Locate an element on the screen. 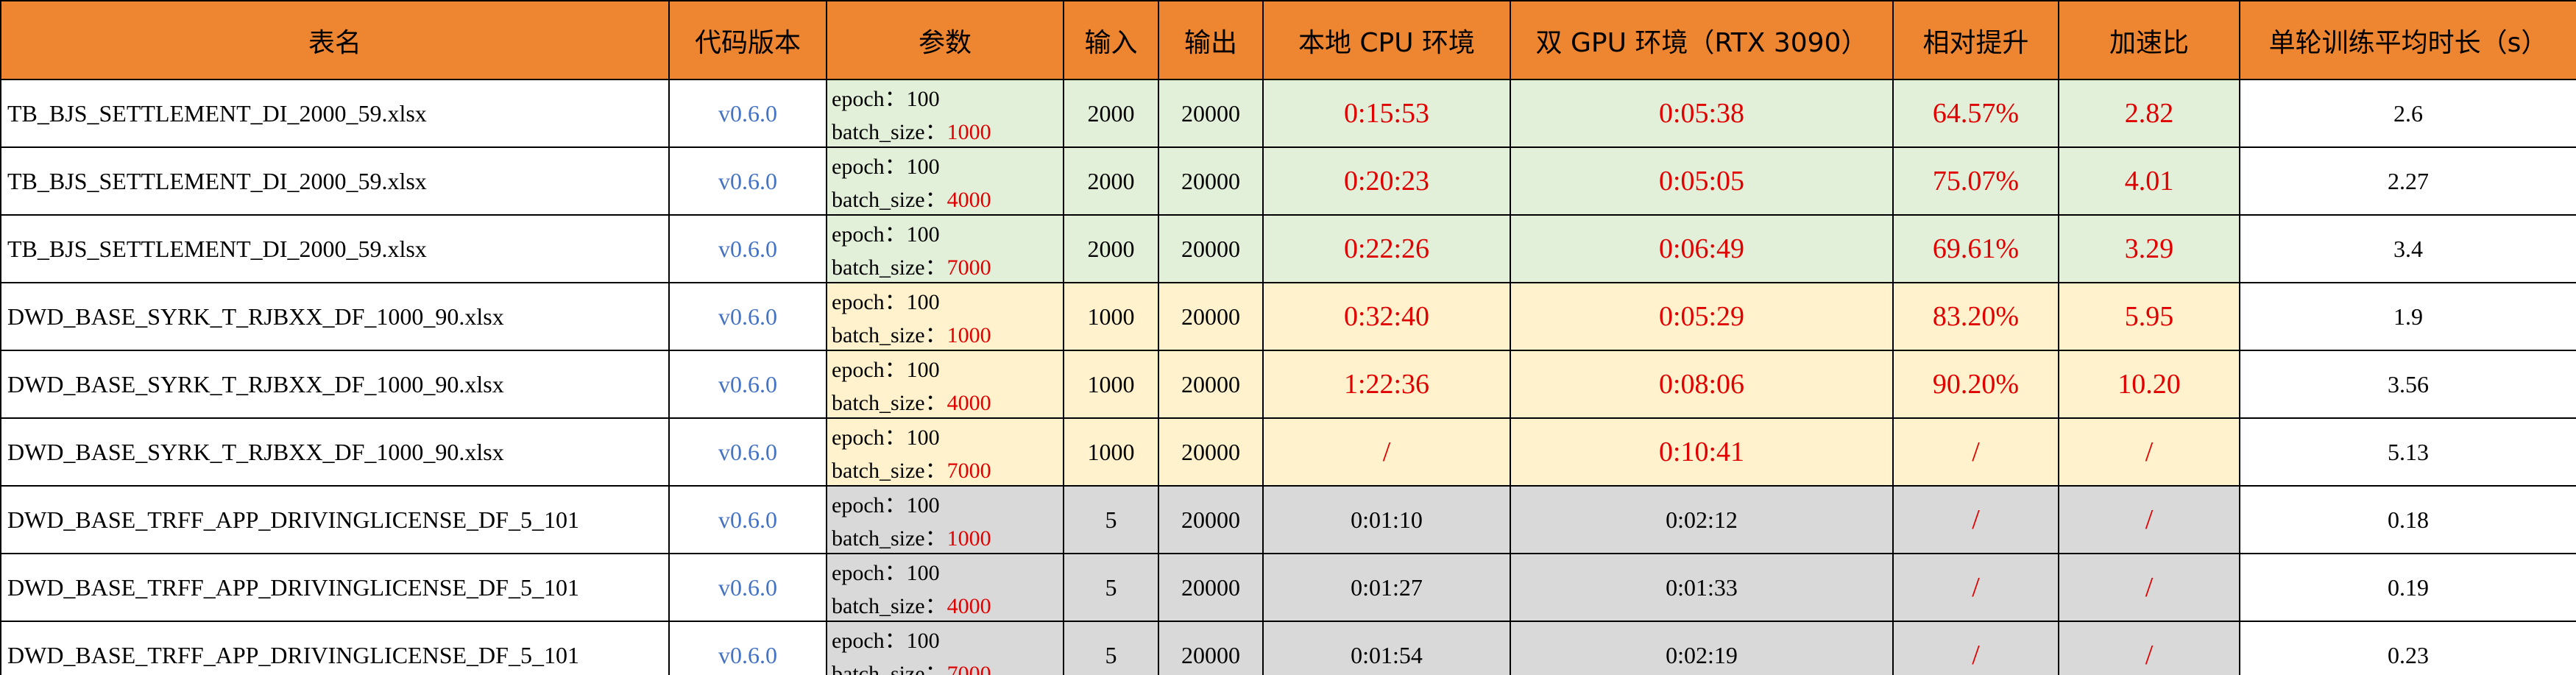 Image resolution: width=2576 pixels, height=675 pixels. cell-gpu-time: 0:05:38 is located at coordinates (1702, 113).